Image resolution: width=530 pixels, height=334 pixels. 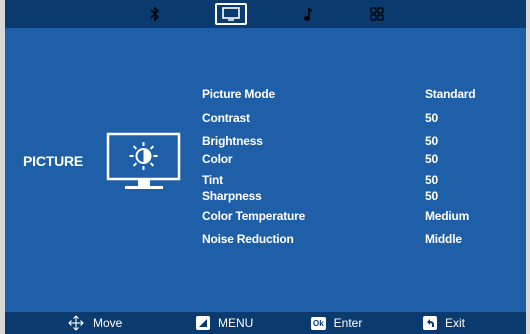 I want to click on hint-menu: MENU, so click(x=224, y=323).